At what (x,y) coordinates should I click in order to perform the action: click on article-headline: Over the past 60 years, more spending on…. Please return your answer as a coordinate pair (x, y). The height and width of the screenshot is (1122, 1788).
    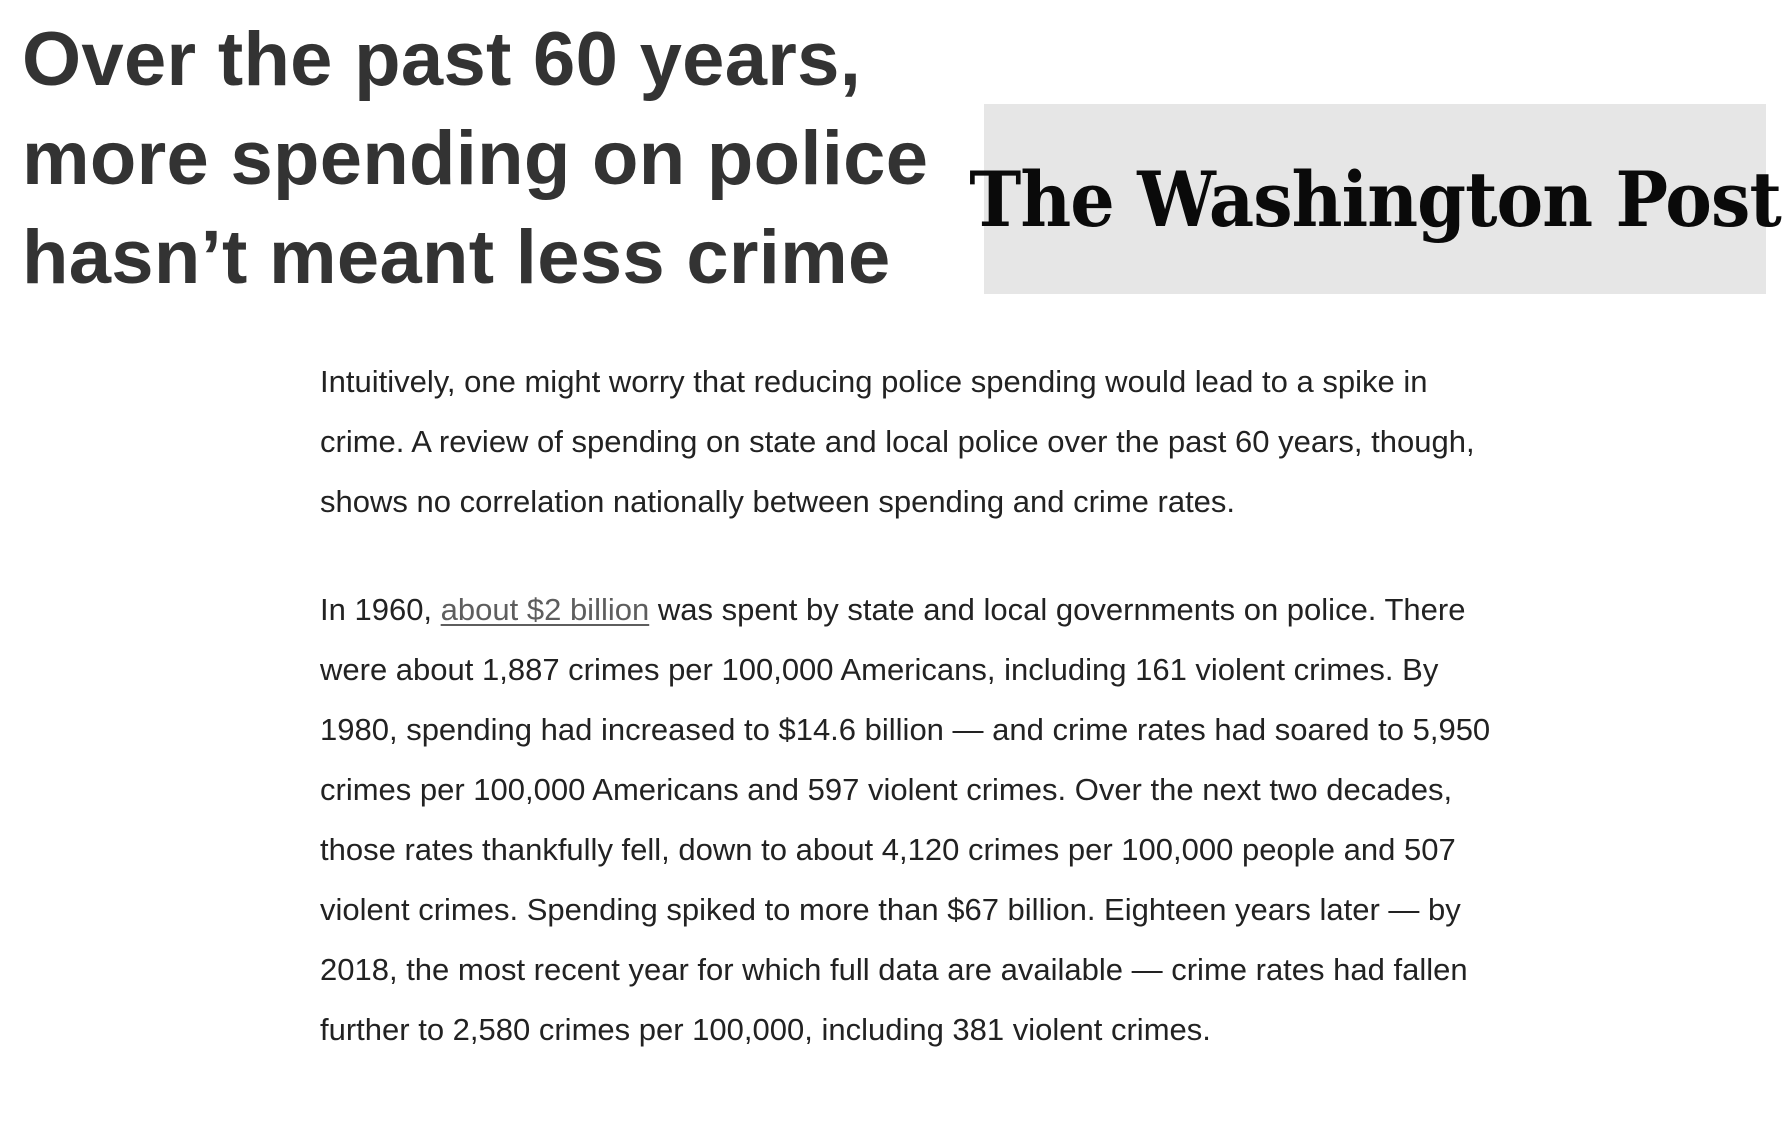
    Looking at the image, I should click on (475, 158).